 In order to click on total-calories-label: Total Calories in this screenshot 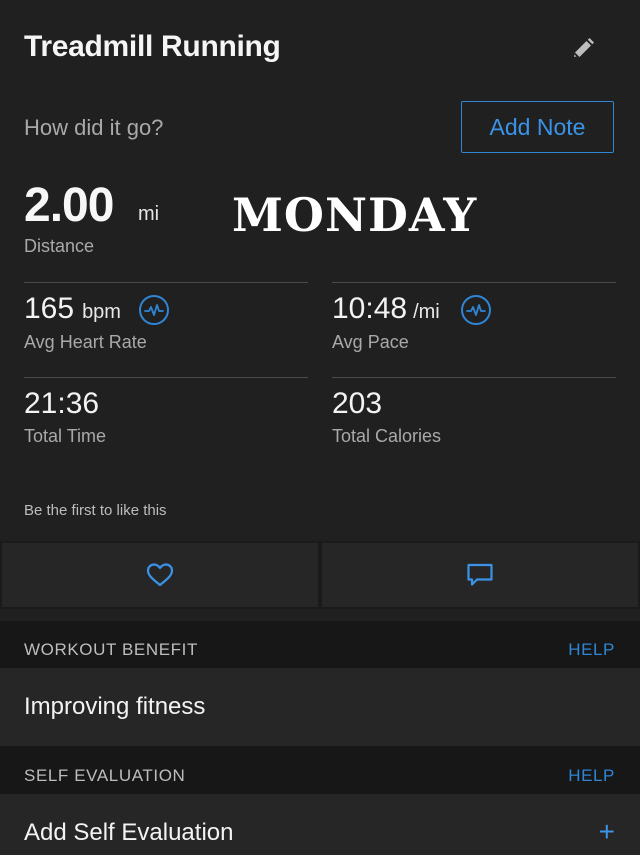, I will do `click(387, 436)`.